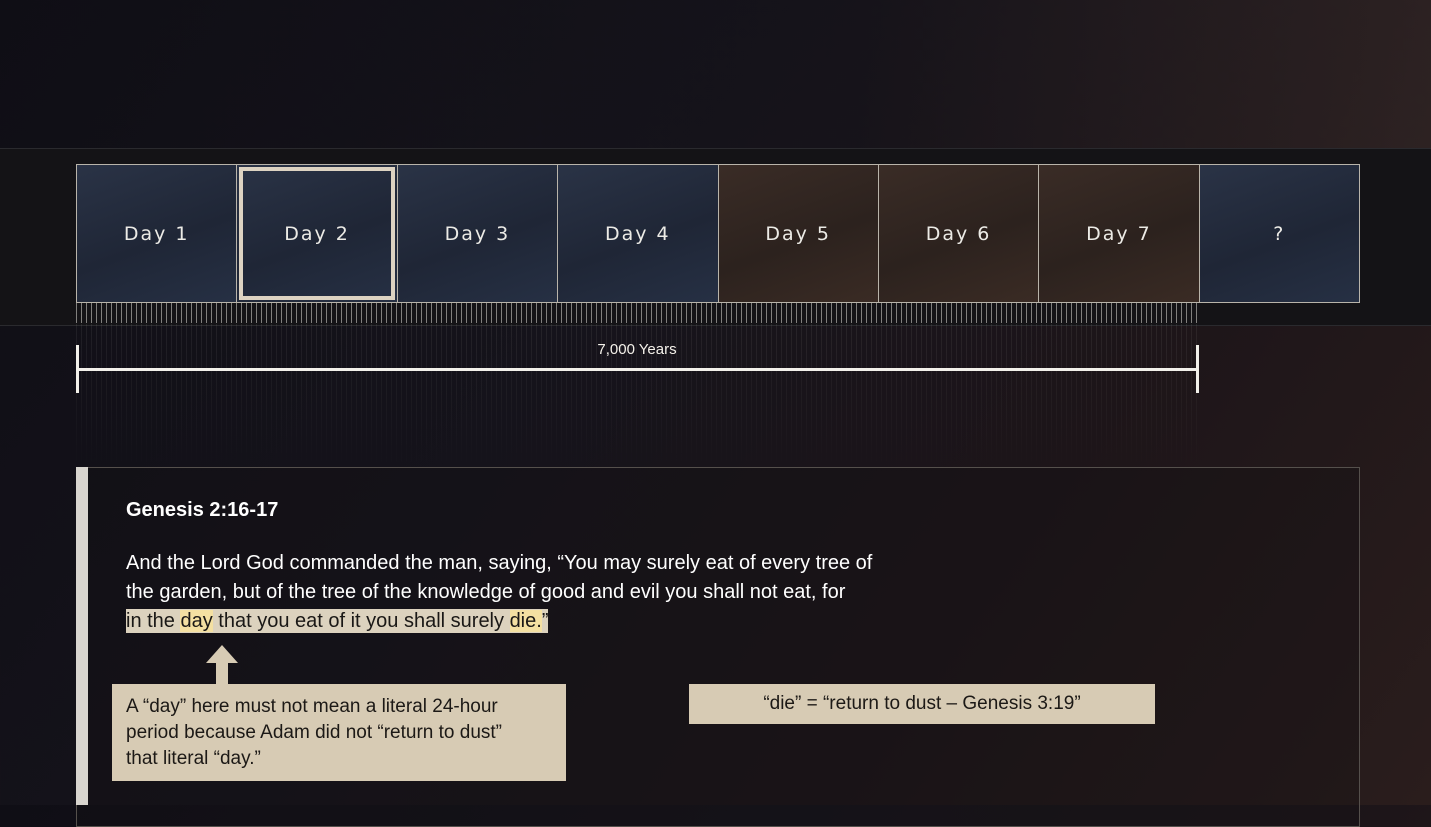  What do you see at coordinates (193, 758) in the screenshot?
I see `day-note-line-3: that literal “day.”` at bounding box center [193, 758].